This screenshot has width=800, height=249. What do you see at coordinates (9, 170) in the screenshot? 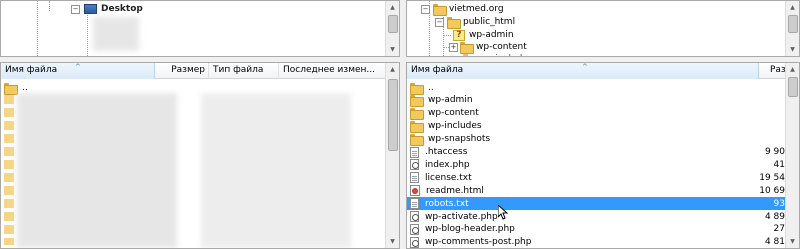
I see `folder-icon-column` at bounding box center [9, 170].